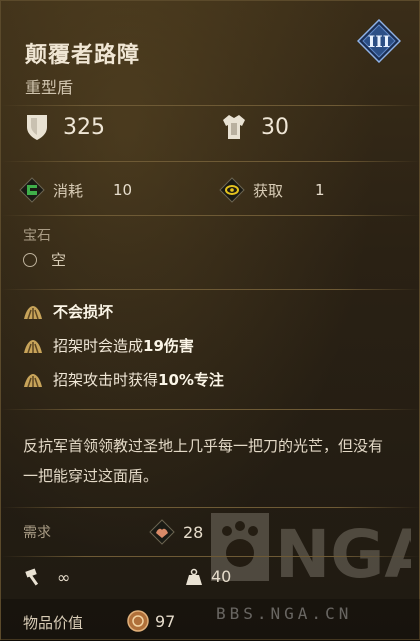 This screenshot has width=420, height=641. Describe the element at coordinates (284, 613) in the screenshot. I see `watermark-url: BBS.NGA.CN` at that location.